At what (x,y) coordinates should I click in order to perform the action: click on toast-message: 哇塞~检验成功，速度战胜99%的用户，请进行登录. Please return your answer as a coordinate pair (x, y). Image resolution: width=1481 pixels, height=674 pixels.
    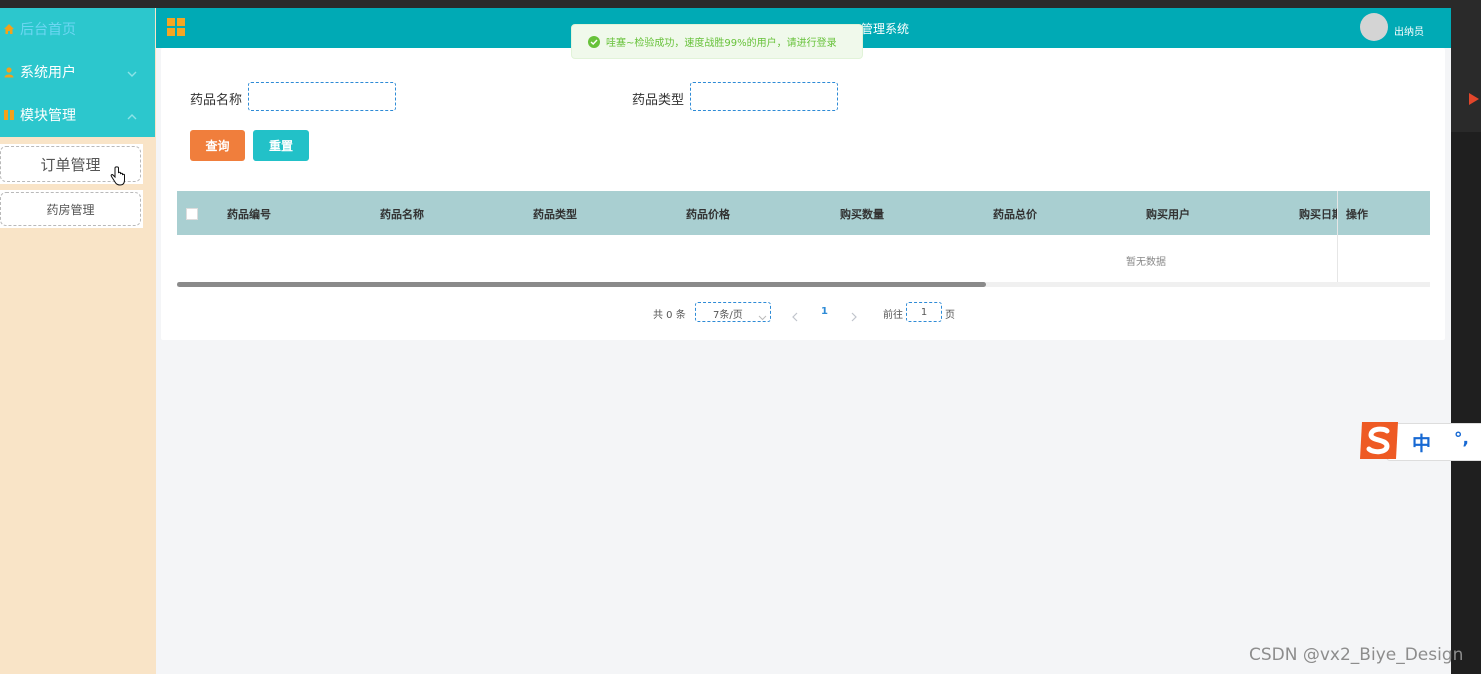
    Looking at the image, I should click on (721, 43).